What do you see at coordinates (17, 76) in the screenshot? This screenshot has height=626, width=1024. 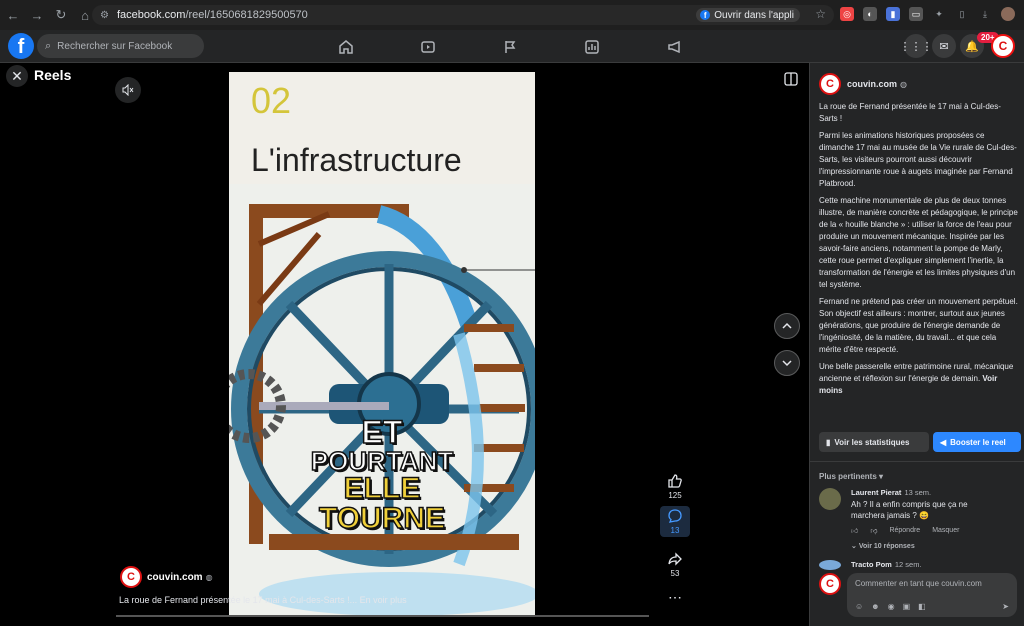 I see `close-icon: ✕` at bounding box center [17, 76].